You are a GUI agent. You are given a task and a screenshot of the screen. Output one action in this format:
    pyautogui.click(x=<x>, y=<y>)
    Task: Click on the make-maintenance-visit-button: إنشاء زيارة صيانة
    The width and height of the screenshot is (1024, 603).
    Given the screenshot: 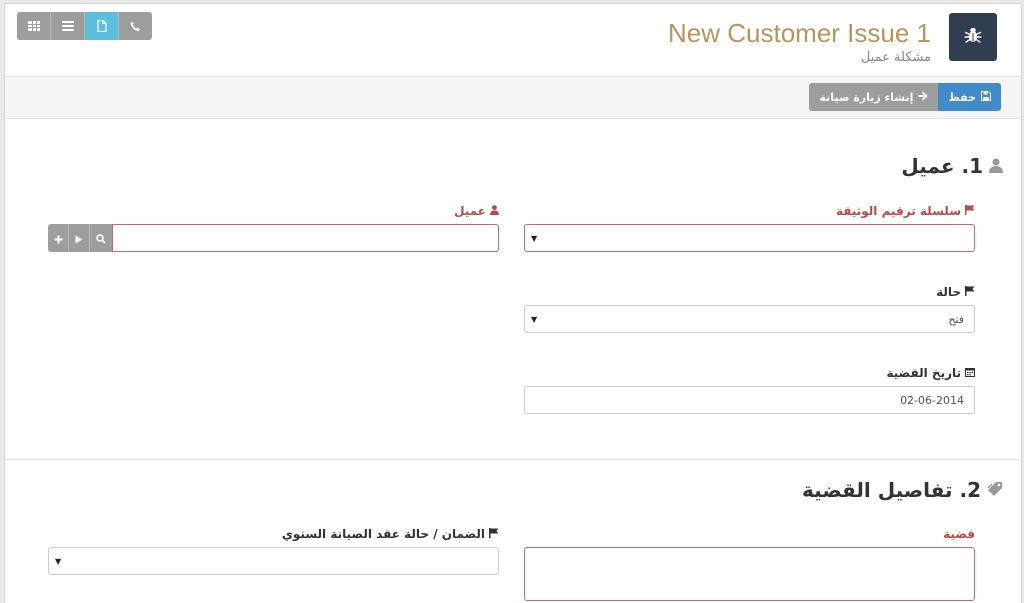 What is the action you would take?
    pyautogui.click(x=874, y=97)
    